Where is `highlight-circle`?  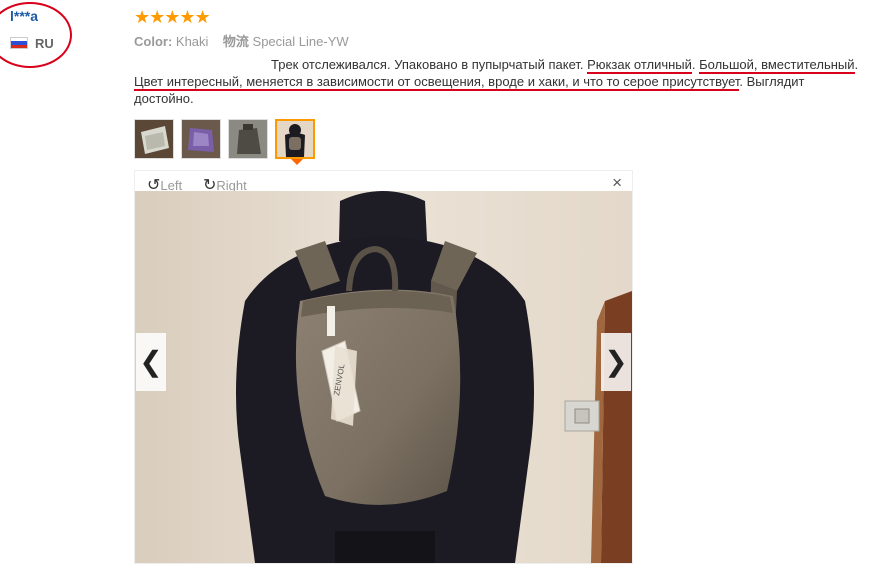 highlight-circle is located at coordinates (36, 35).